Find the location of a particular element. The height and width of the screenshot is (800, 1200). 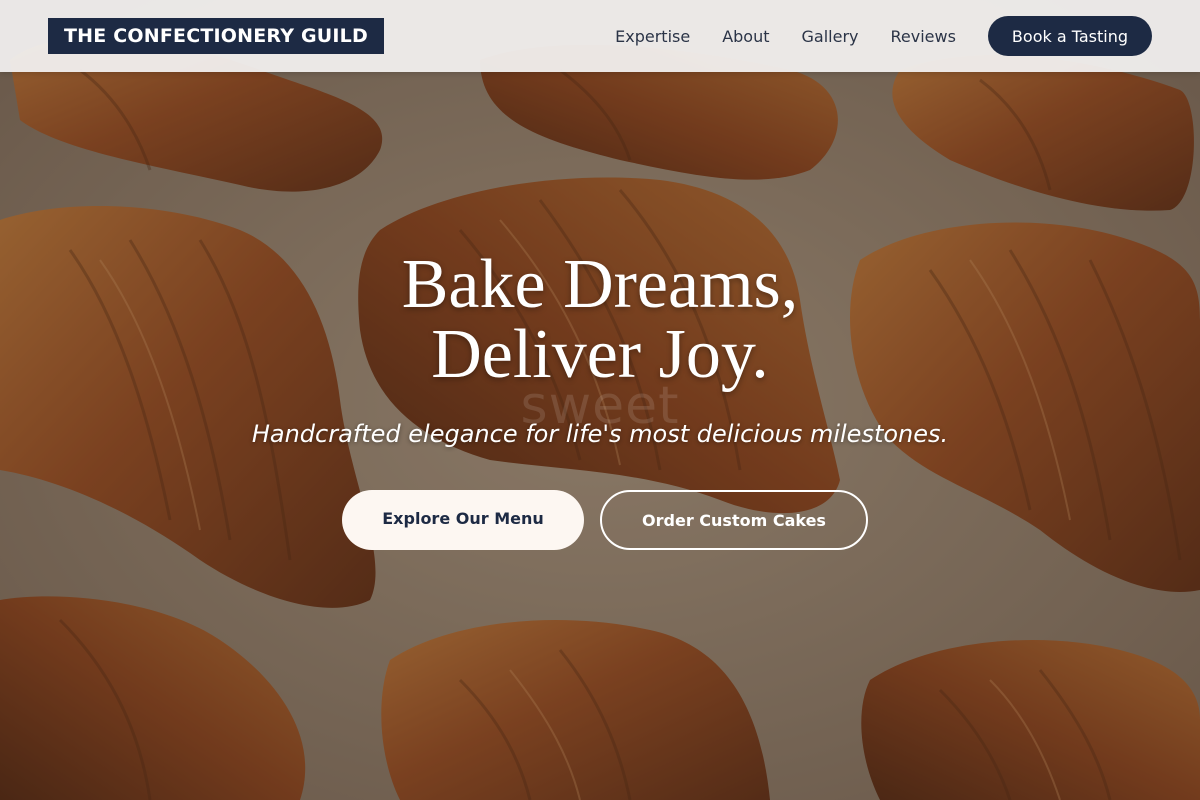

nav-link-about: About is located at coordinates (745, 36).